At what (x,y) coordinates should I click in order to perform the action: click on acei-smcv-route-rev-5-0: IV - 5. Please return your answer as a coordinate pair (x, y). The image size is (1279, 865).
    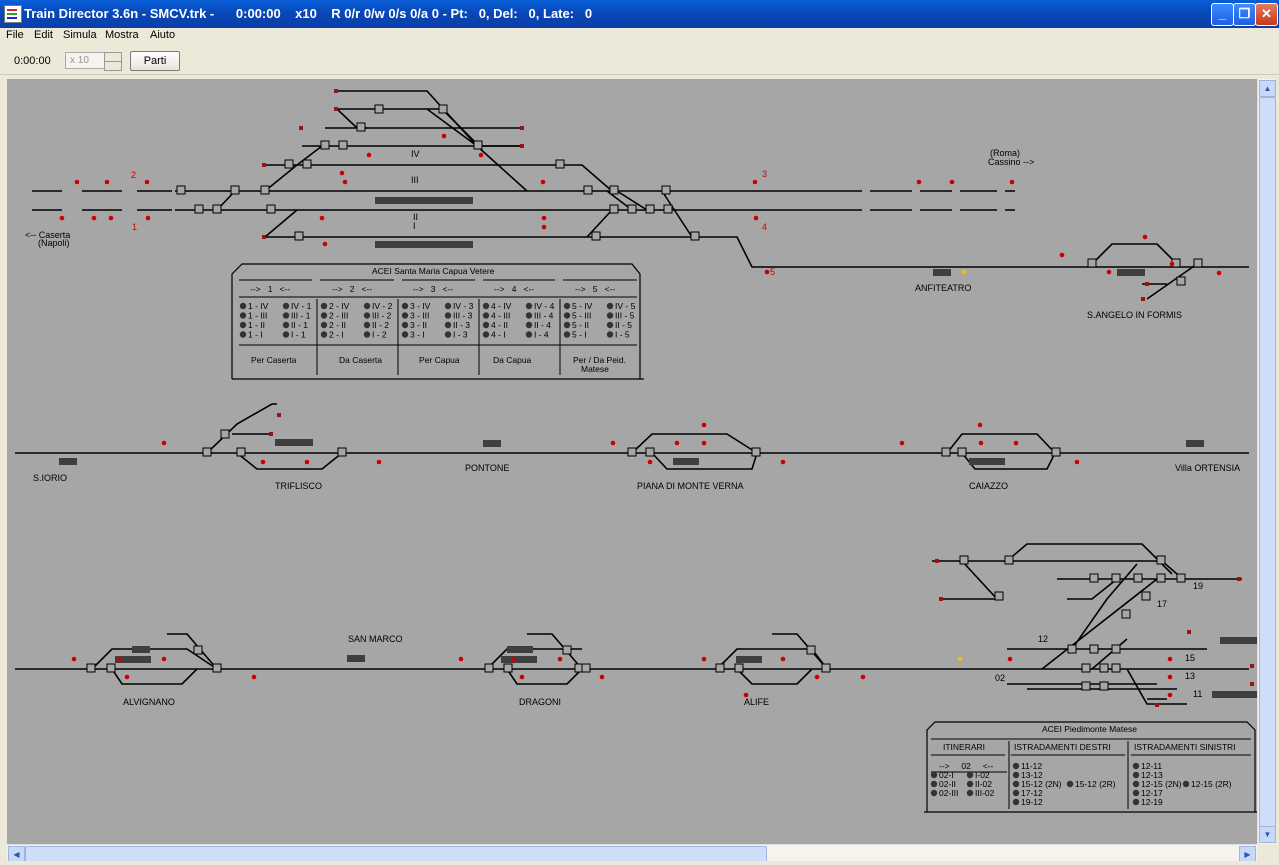
    Looking at the image, I should click on (625, 306).